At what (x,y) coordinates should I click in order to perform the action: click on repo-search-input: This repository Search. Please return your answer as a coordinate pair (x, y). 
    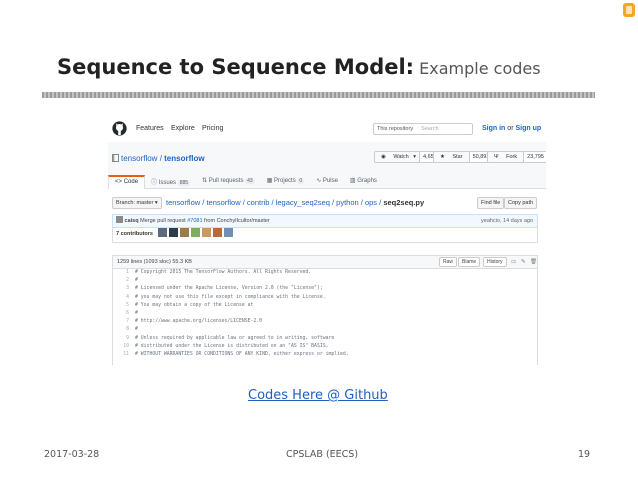
    Looking at the image, I should click on (423, 129).